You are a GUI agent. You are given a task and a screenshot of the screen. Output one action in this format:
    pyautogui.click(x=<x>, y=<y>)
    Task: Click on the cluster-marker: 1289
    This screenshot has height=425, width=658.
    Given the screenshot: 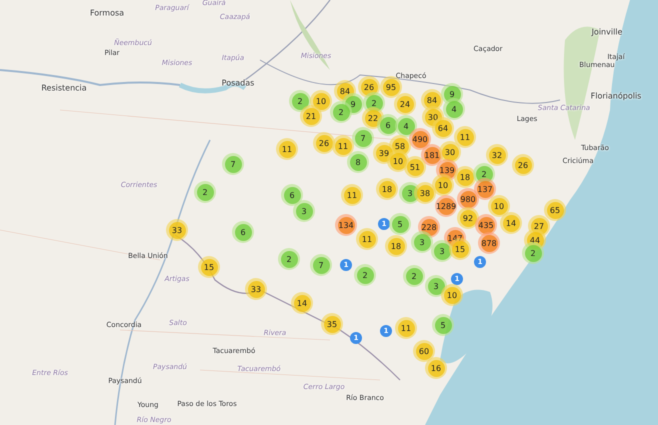 What is the action you would take?
    pyautogui.click(x=446, y=206)
    